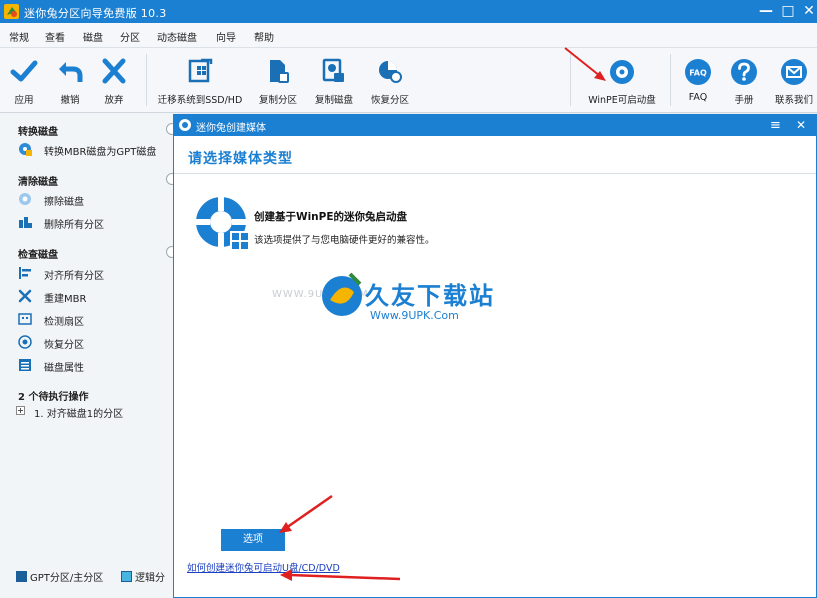 This screenshot has width=817, height=598. What do you see at coordinates (306, 513) in the screenshot?
I see `arrow-to-options` at bounding box center [306, 513].